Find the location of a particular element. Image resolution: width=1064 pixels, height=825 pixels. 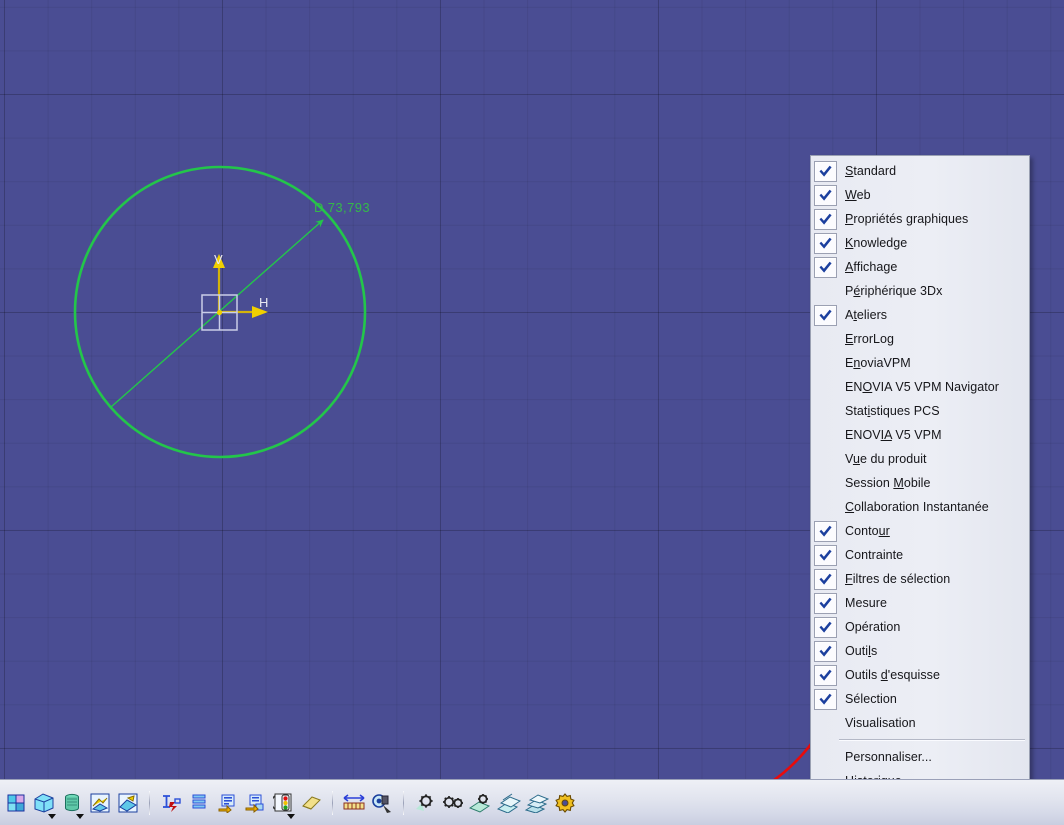

measure-item-button is located at coordinates (382, 803).